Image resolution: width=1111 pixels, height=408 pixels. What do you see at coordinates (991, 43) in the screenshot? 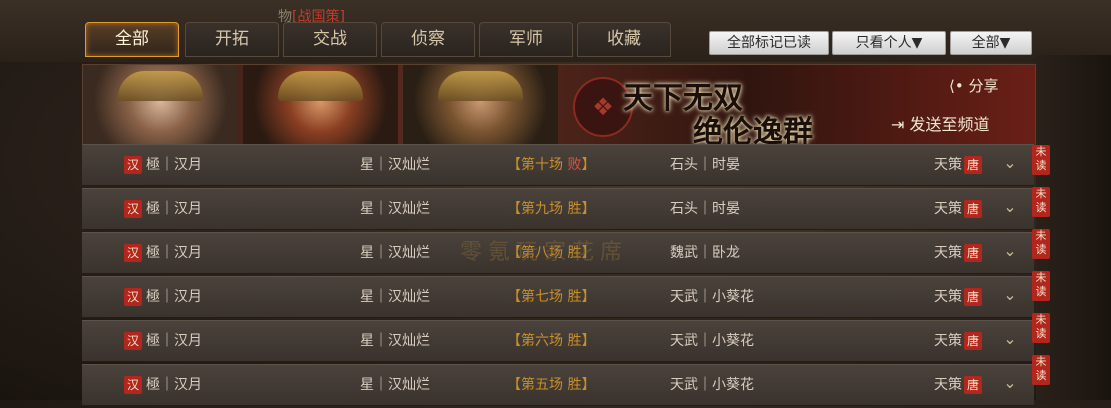
I see `filter-all-dropdown: 全部▼` at bounding box center [991, 43].